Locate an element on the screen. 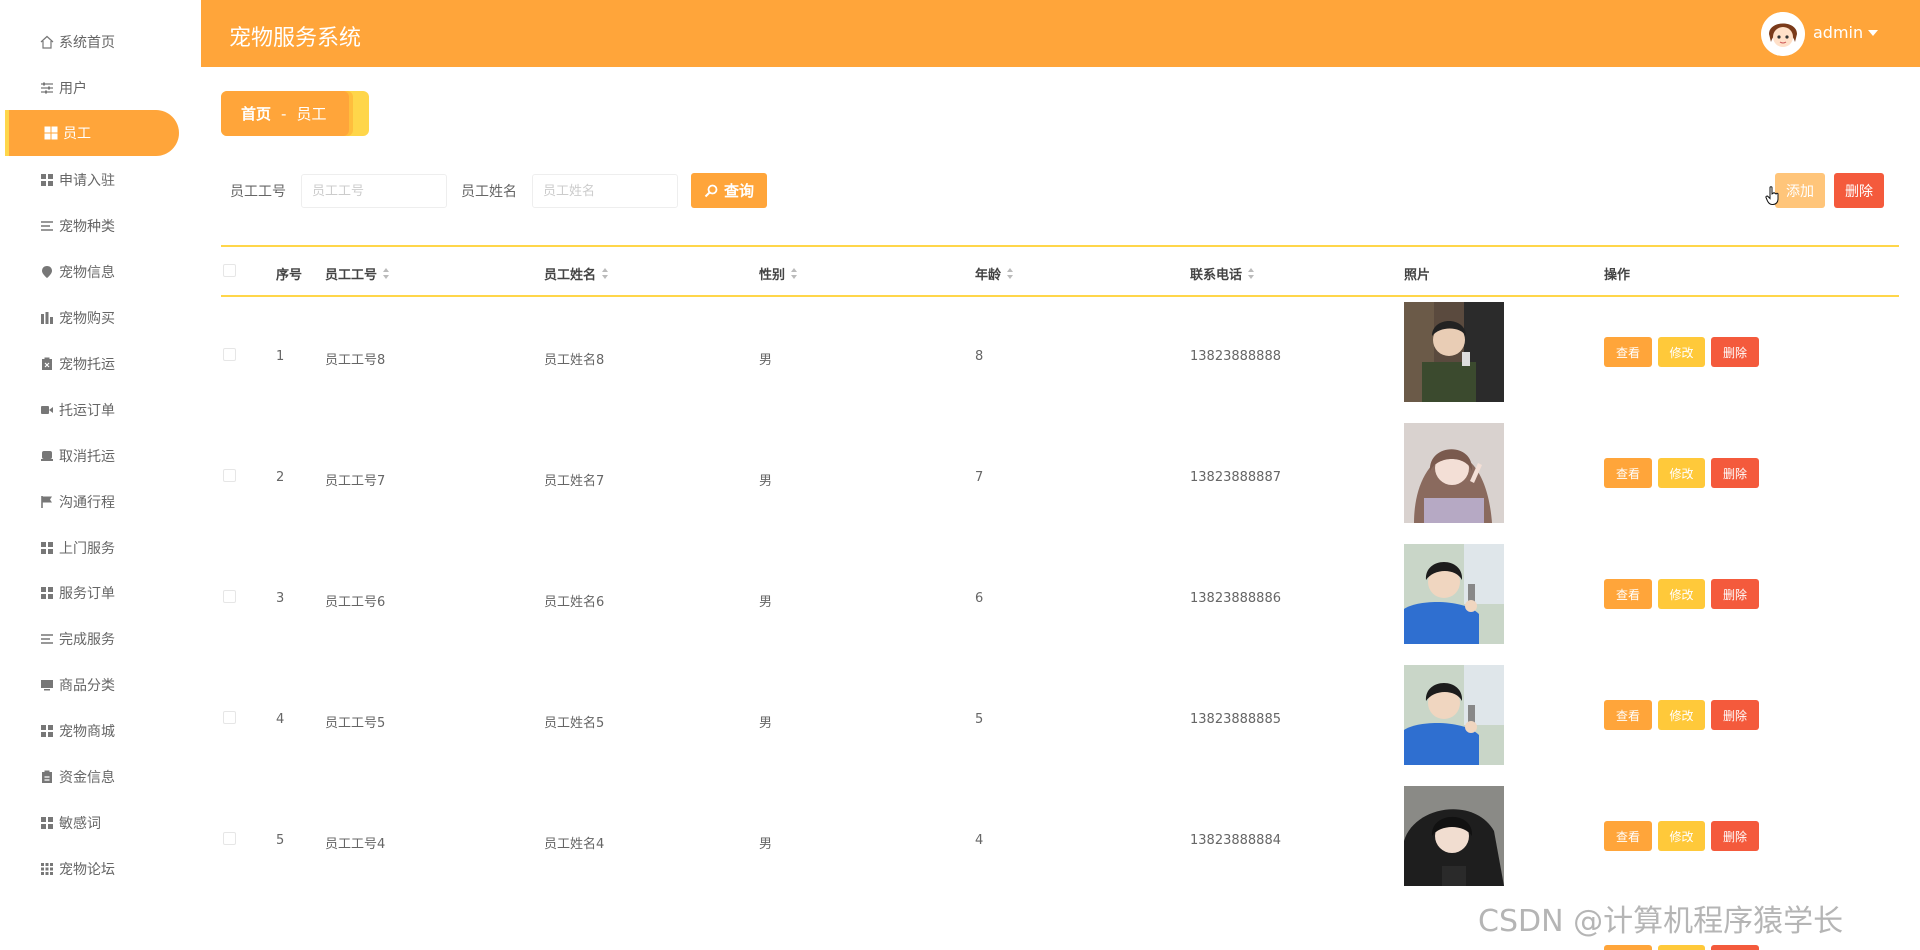 Image resolution: width=1920 pixels, height=950 pixels. sidebar-item-shipping-orders: 托运订单 is located at coordinates (92, 410).